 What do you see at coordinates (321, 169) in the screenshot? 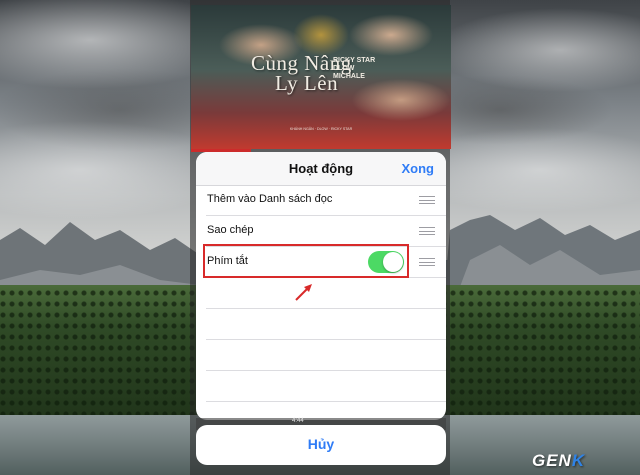
I see `activity-sheet-header: Hoạt động Xong` at bounding box center [321, 169].